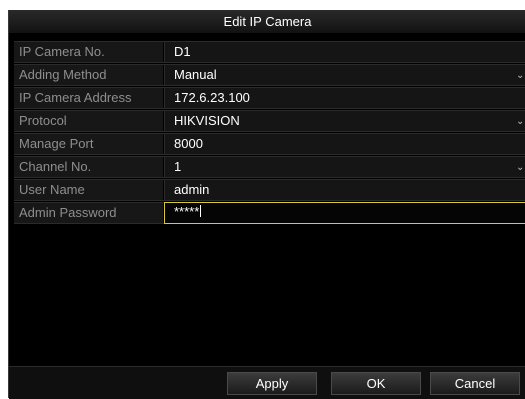  Describe the element at coordinates (201, 211) in the screenshot. I see `text-cursor` at that location.